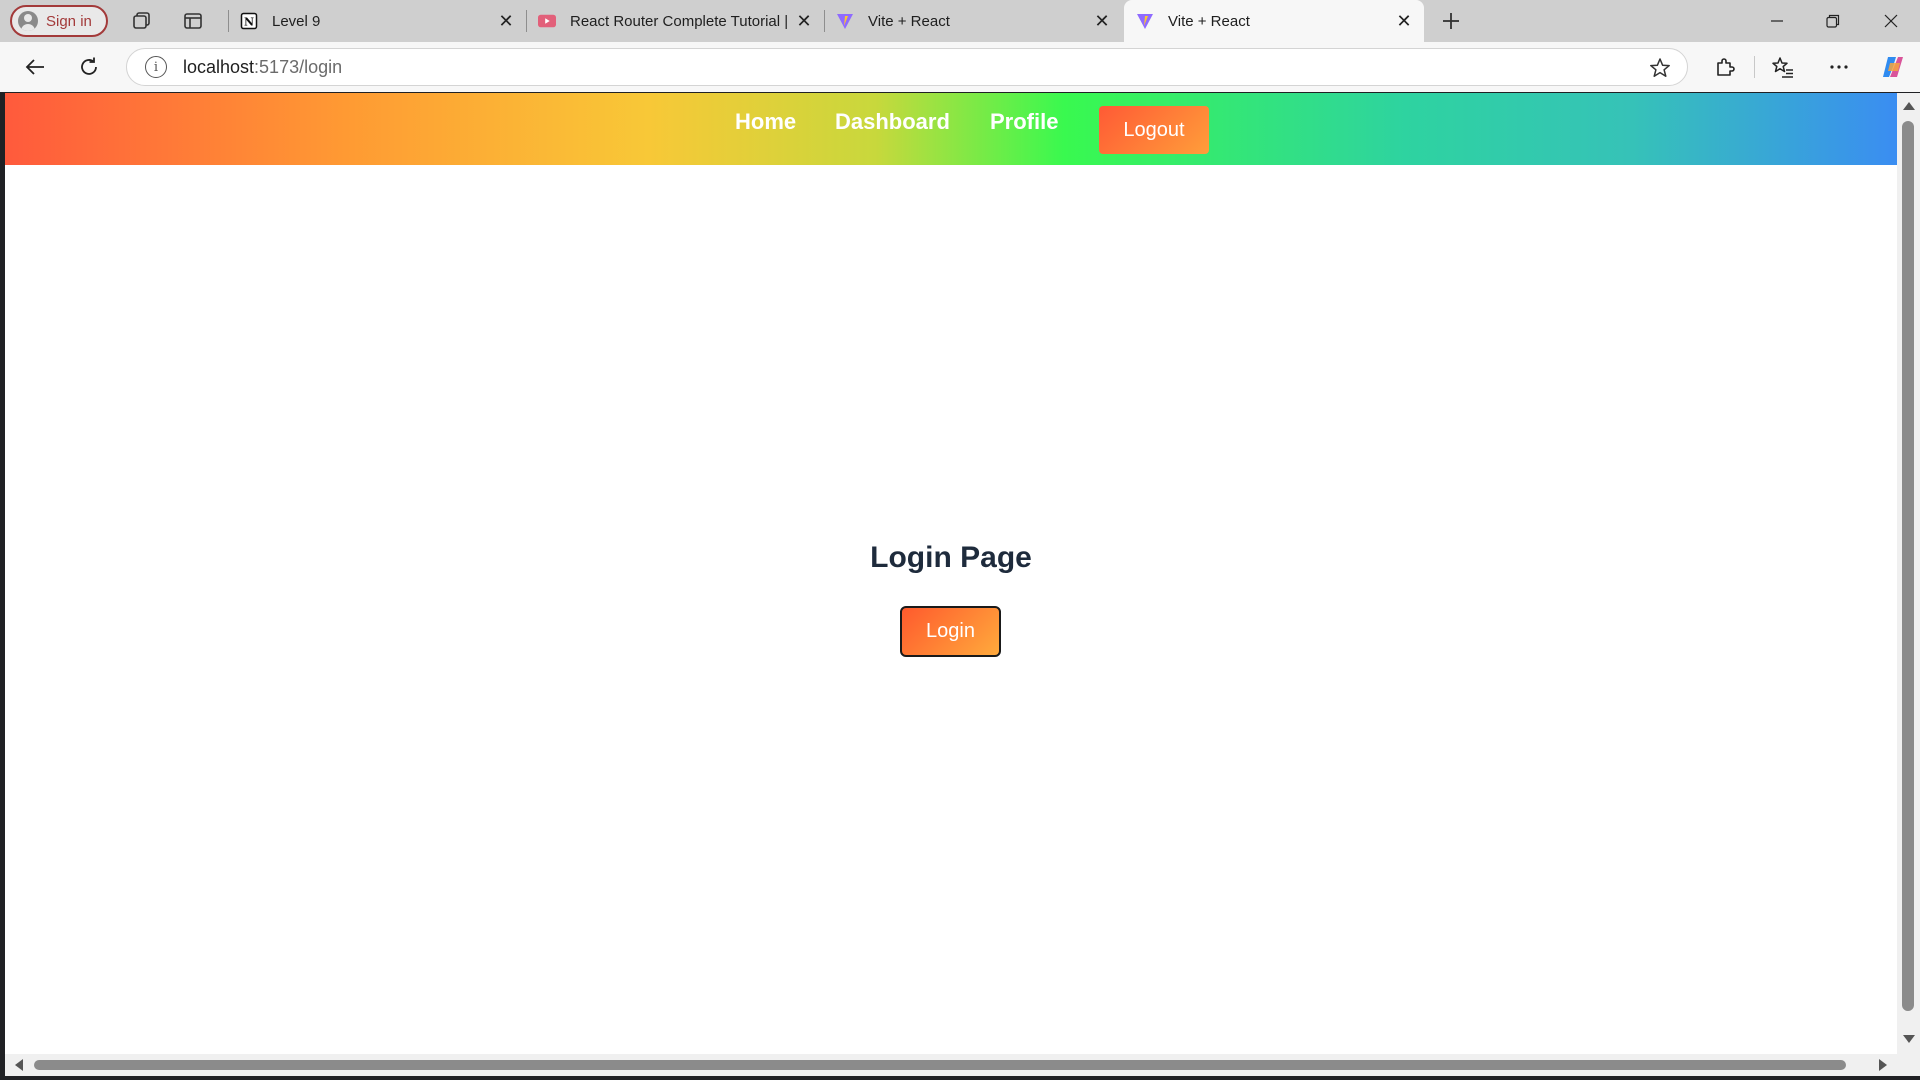 Image resolution: width=1920 pixels, height=1080 pixels. Describe the element at coordinates (950, 631) in the screenshot. I see `login-button: Login` at that location.